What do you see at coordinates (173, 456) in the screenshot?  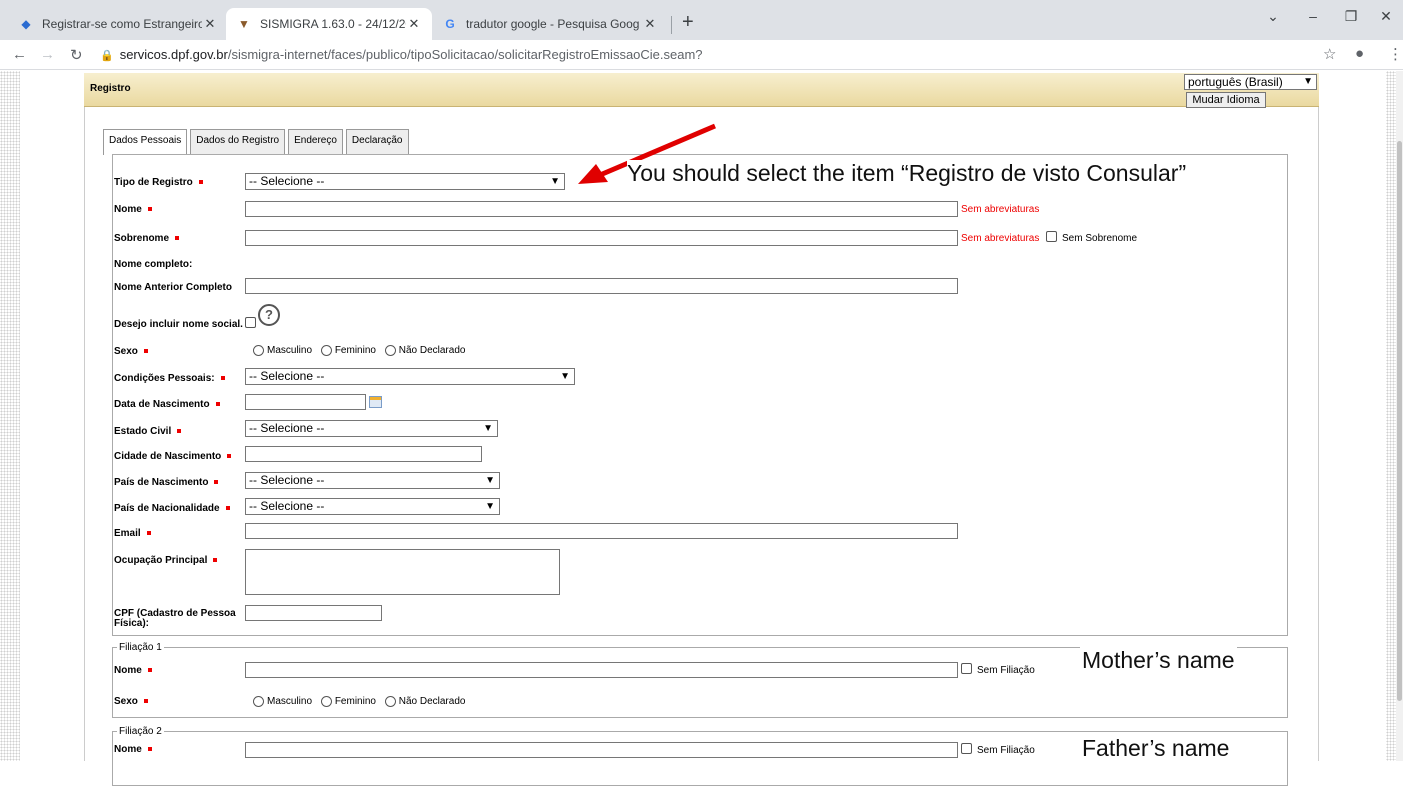 I see `cidade-nascimento-label: Cidade de Nascimento` at bounding box center [173, 456].